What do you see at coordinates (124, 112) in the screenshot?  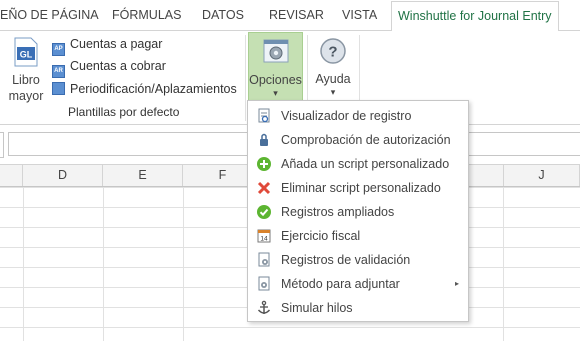 I see `group-label-plantillas: Plantillas por defecto` at bounding box center [124, 112].